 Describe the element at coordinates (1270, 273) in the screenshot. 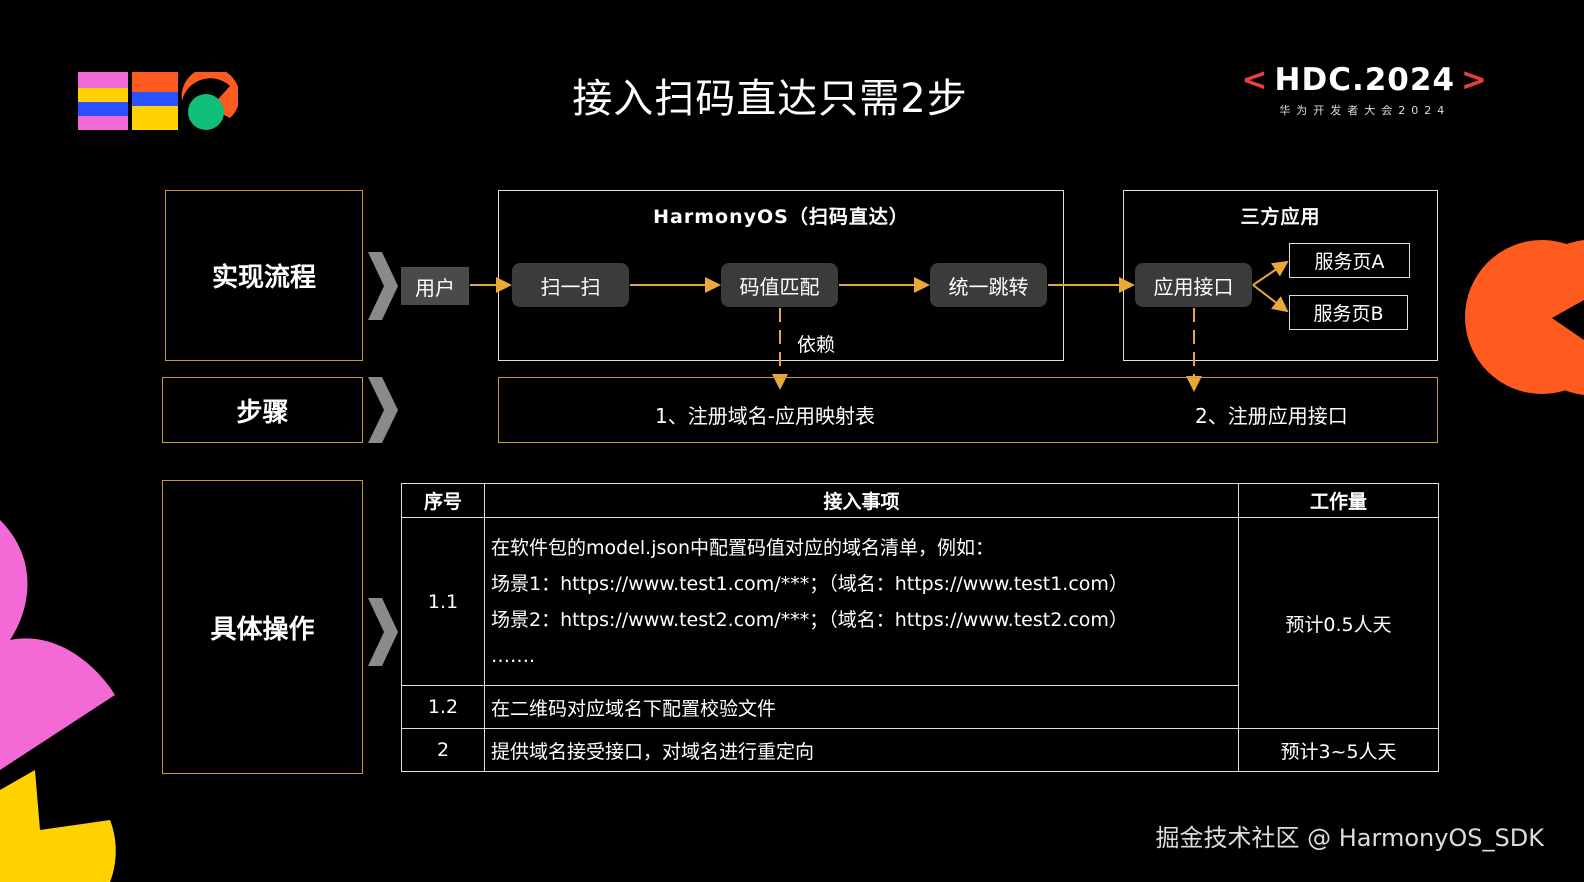

I see `arrow-app-page-a` at that location.